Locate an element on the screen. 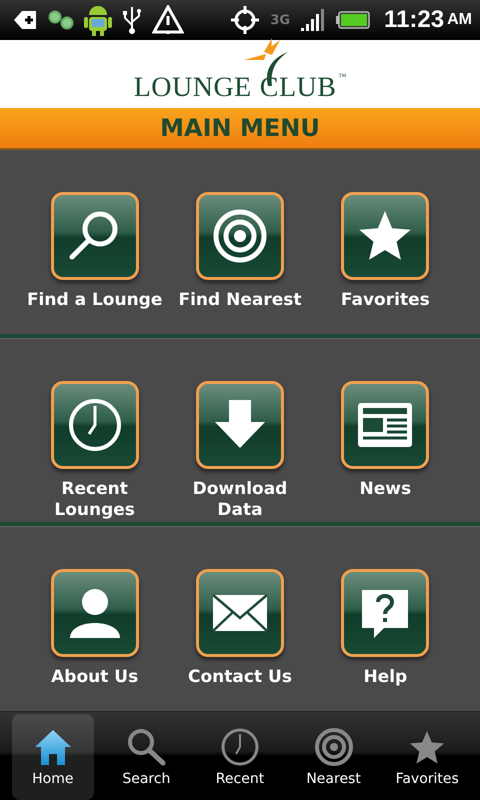 Image resolution: width=480 pixels, height=800 pixels. clock-icon is located at coordinates (240, 747).